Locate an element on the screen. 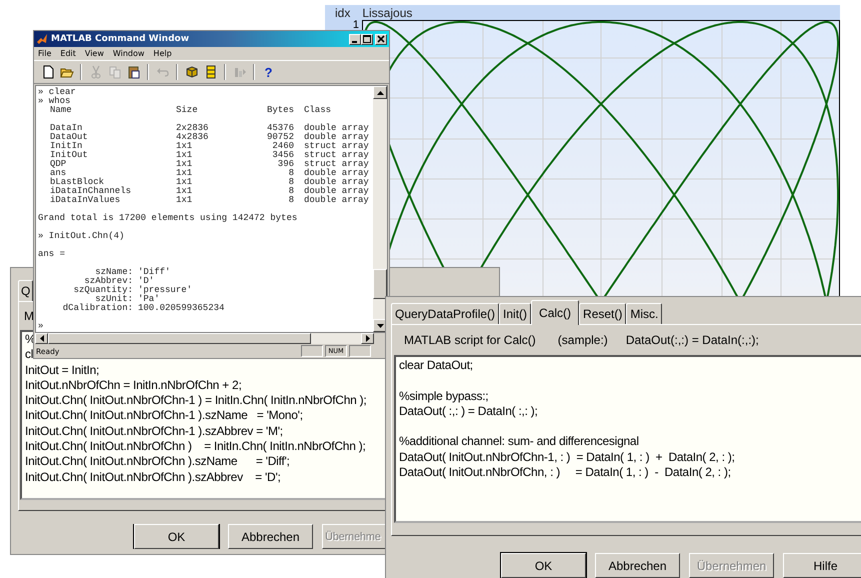 Image resolution: width=861 pixels, height=578 pixels. close-icon is located at coordinates (381, 39).